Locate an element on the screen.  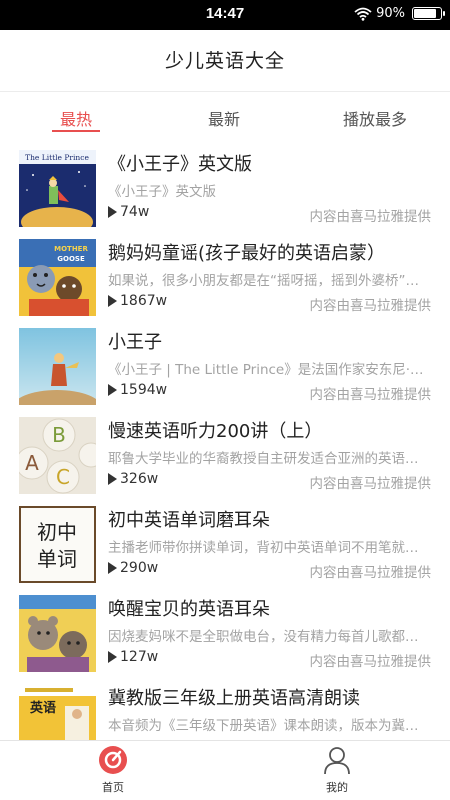
cover-text-line-1: 初中 is located at coordinates (57, 532).